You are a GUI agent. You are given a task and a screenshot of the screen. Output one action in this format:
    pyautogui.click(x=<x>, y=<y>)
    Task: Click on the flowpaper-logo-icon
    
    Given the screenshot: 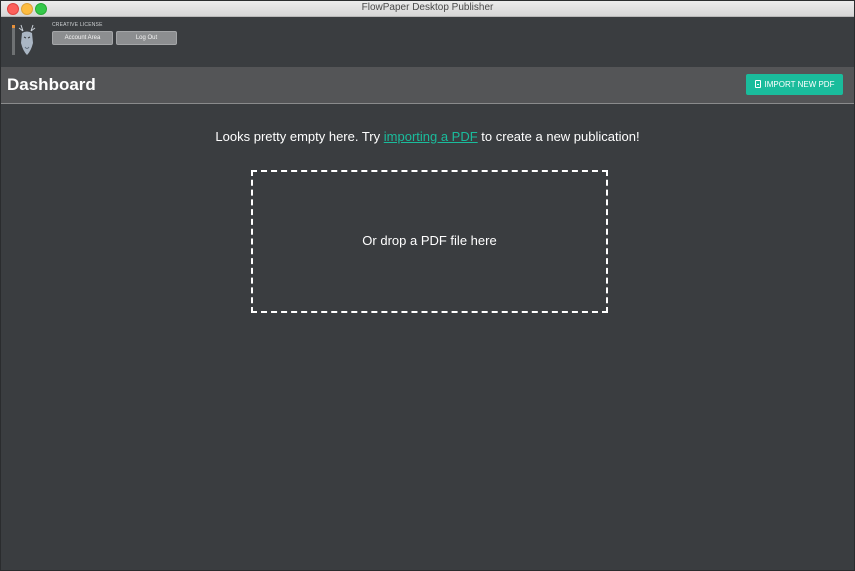 What is the action you would take?
    pyautogui.click(x=24, y=39)
    